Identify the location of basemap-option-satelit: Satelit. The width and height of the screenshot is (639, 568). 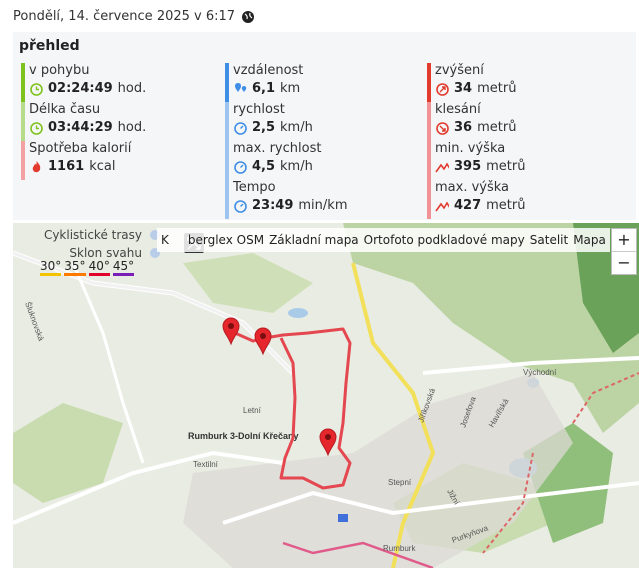
(549, 240).